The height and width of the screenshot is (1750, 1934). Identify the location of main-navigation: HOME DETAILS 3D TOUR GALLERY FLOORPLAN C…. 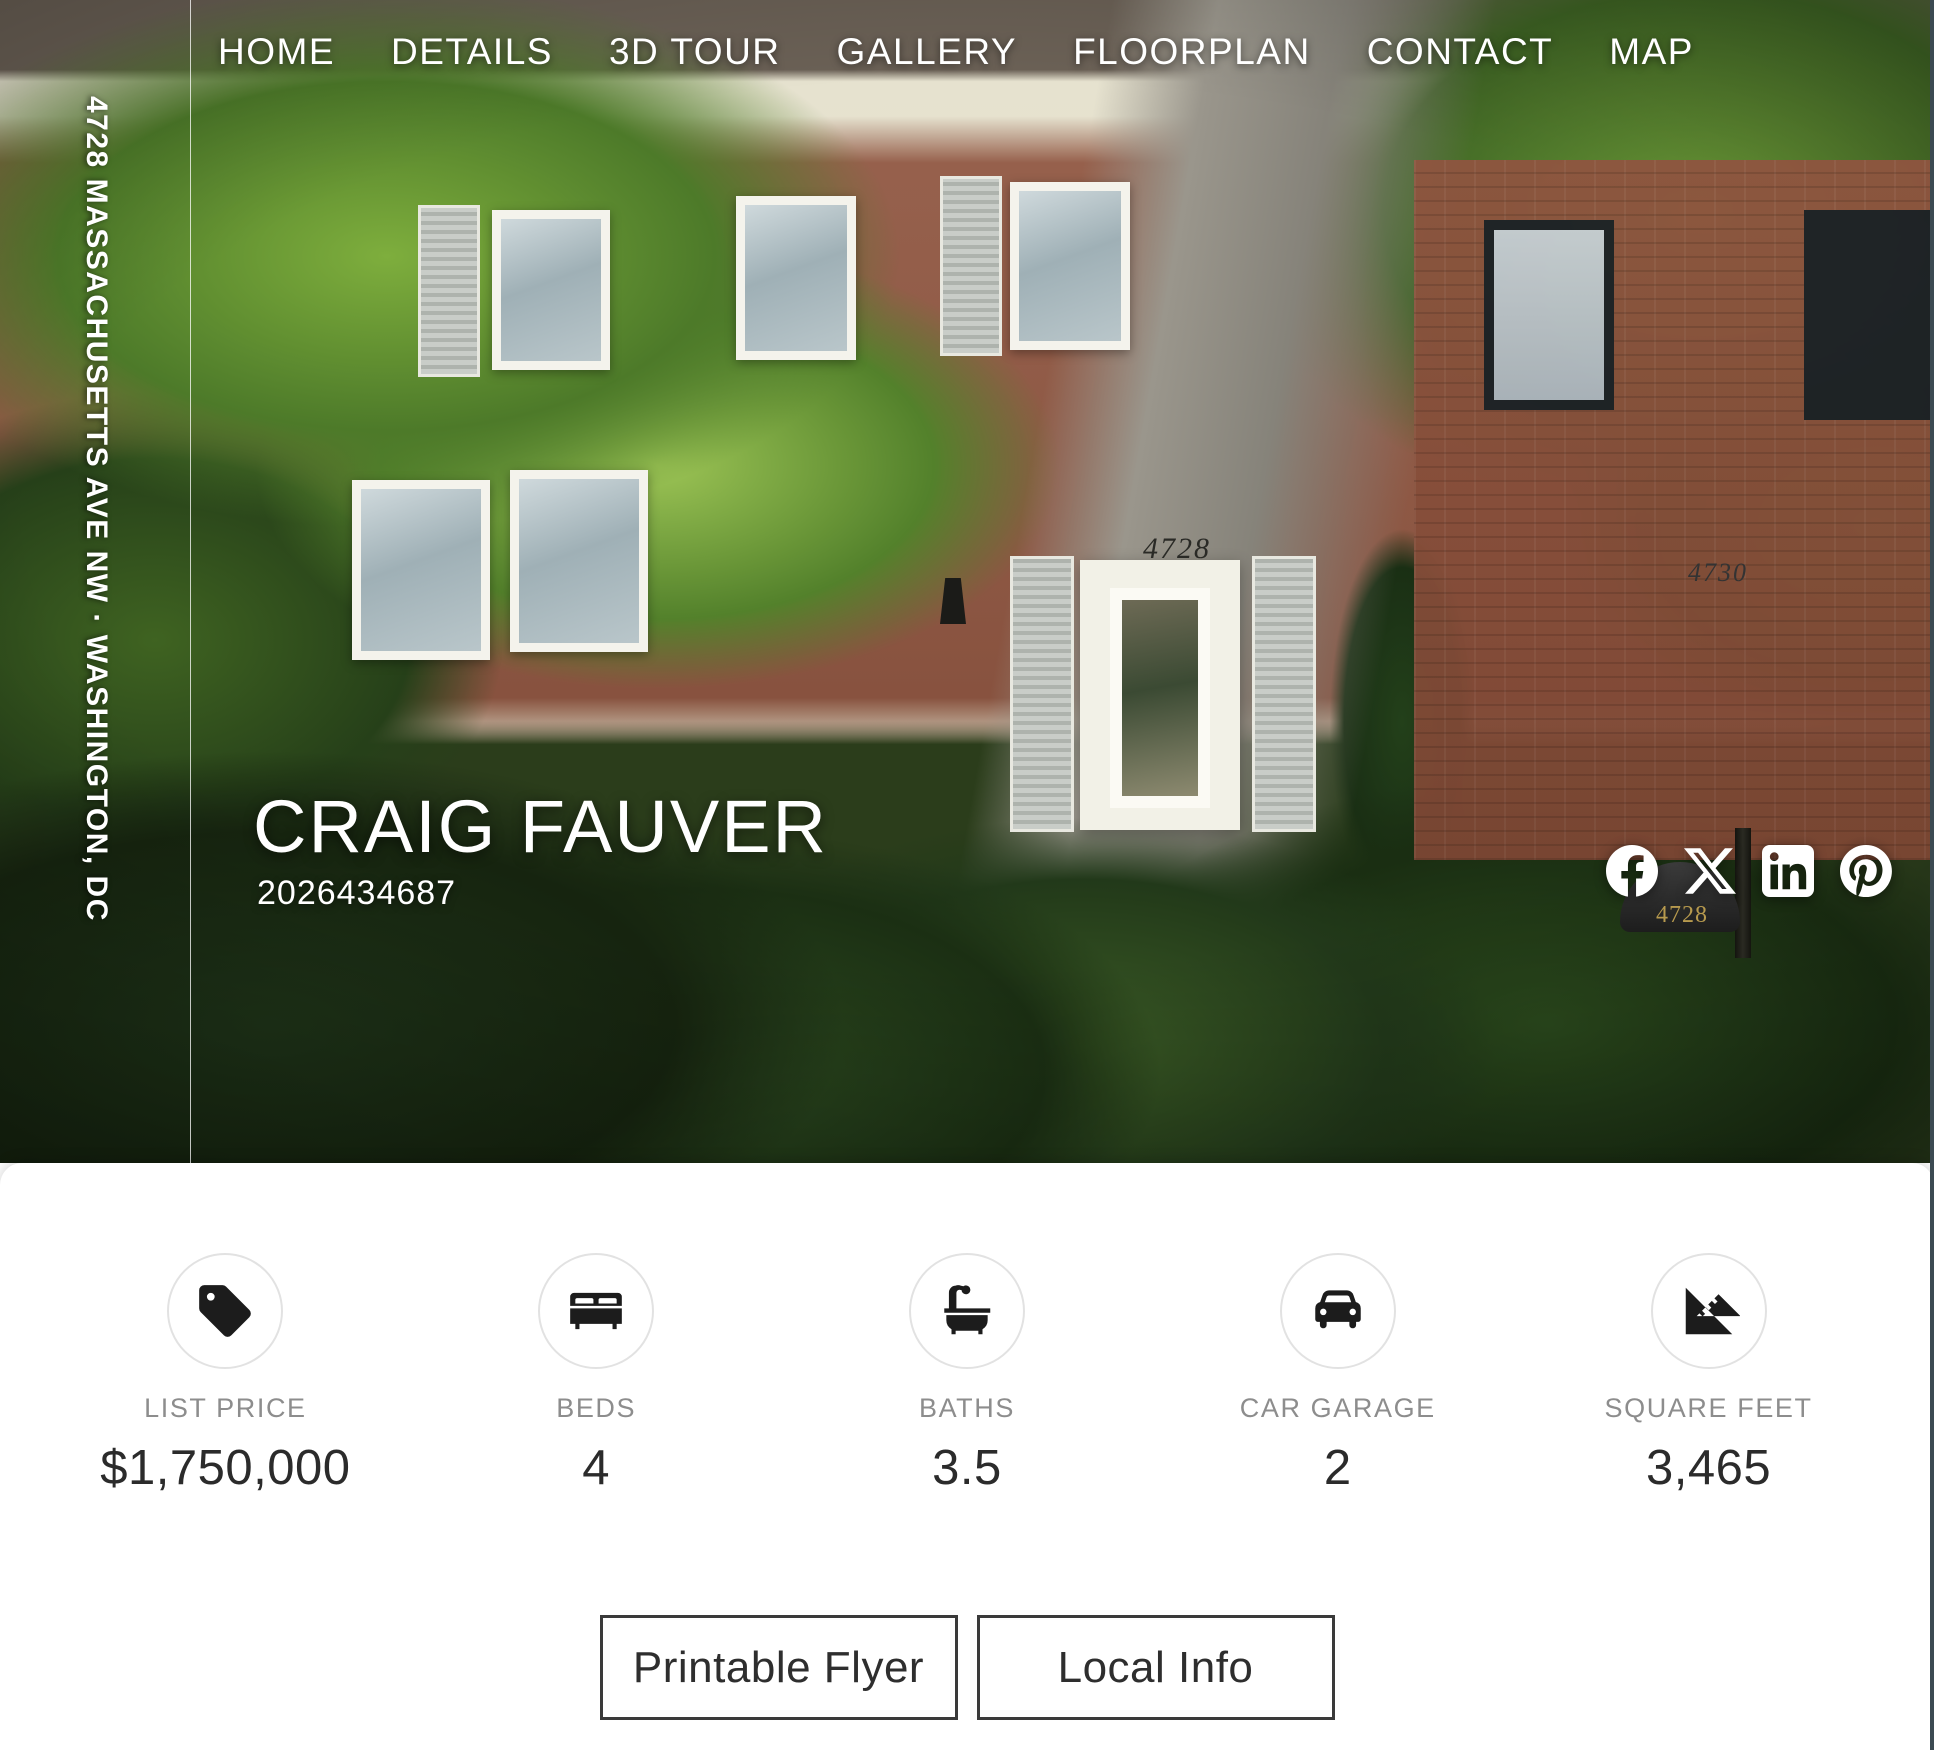
(1062, 52).